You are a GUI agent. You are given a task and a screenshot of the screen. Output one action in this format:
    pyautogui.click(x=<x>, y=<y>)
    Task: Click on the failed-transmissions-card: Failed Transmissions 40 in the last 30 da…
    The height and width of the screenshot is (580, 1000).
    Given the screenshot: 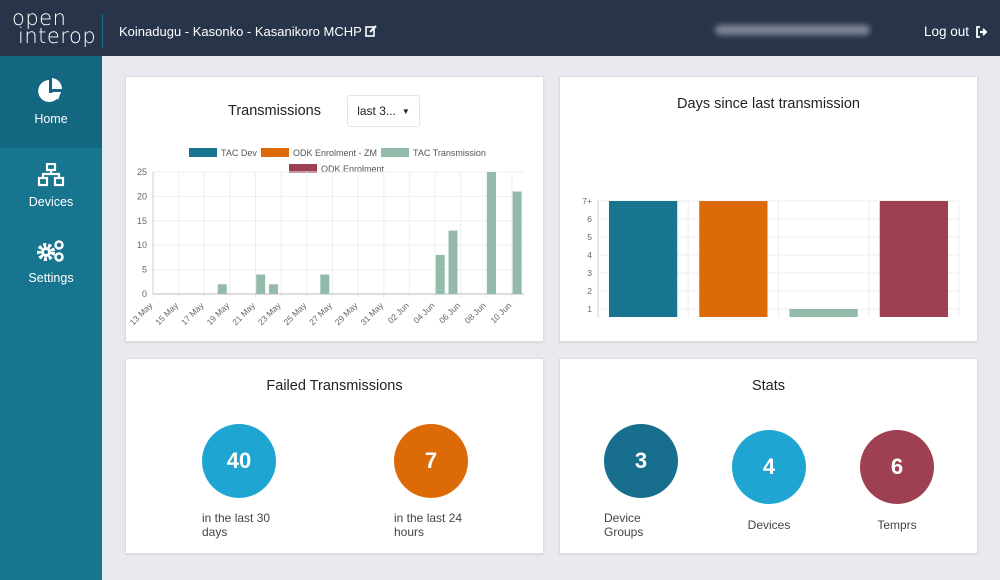 What is the action you would take?
    pyautogui.click(x=334, y=456)
    